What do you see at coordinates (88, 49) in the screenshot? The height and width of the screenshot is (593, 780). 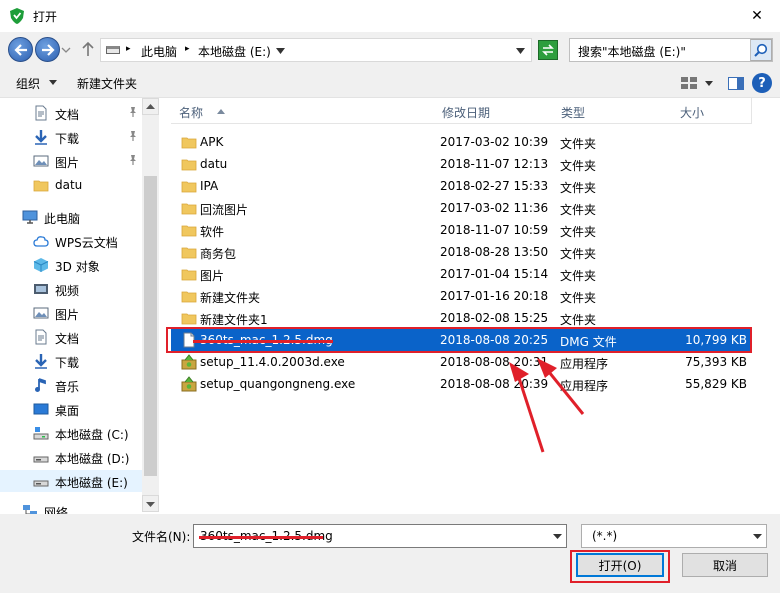 I see `up-arrow-icon` at bounding box center [88, 49].